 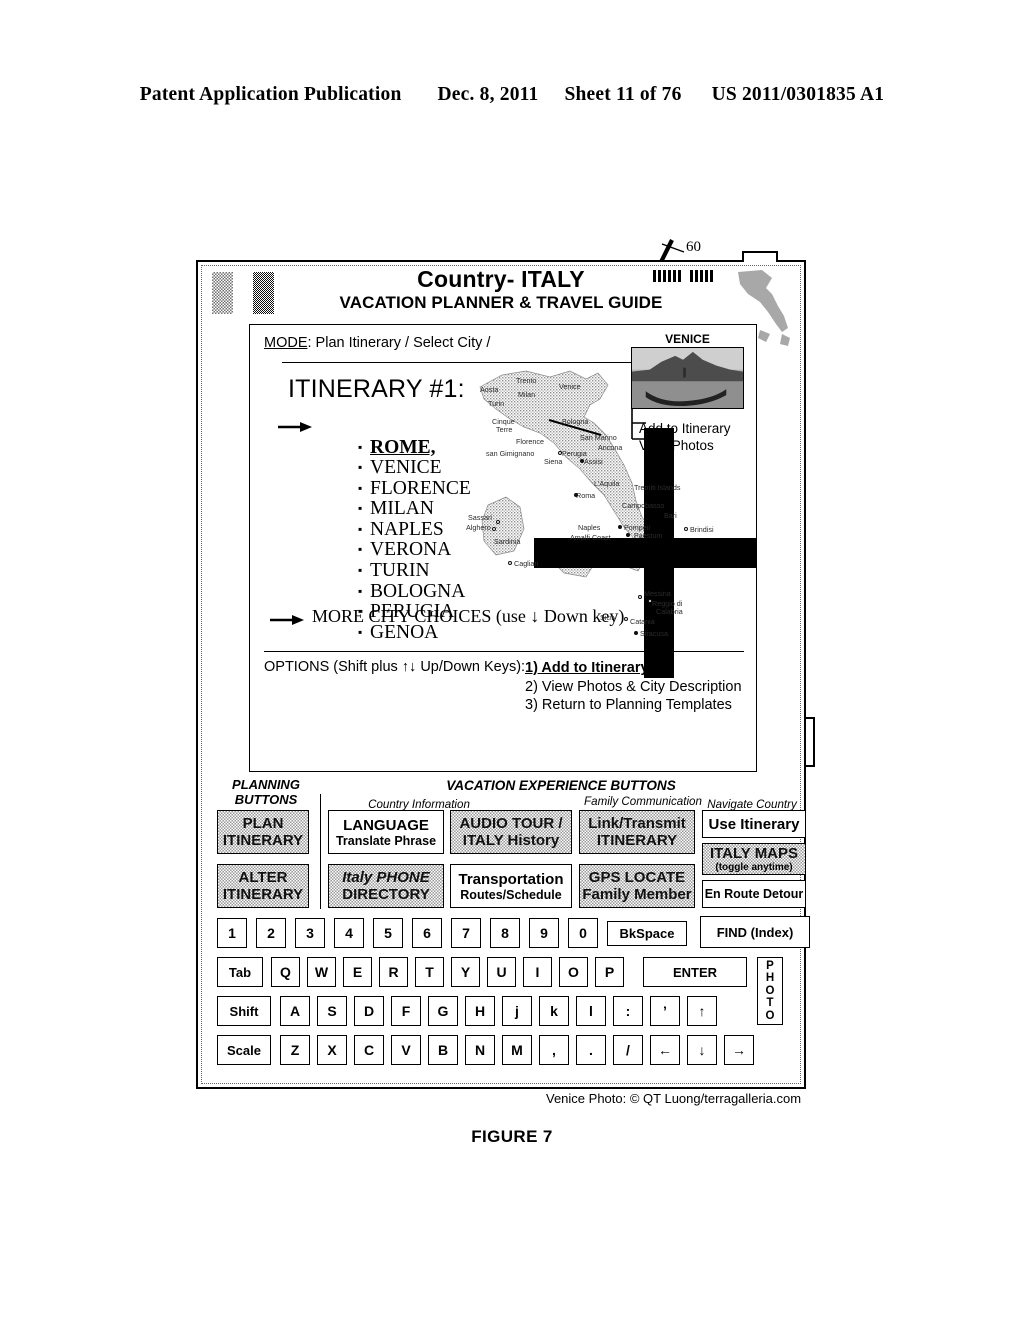 What do you see at coordinates (429, 972) in the screenshot?
I see `key-T: T` at bounding box center [429, 972].